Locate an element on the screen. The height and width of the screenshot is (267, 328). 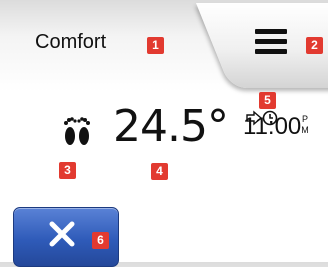
clock-time: 11:00 is located at coordinates (272, 126).